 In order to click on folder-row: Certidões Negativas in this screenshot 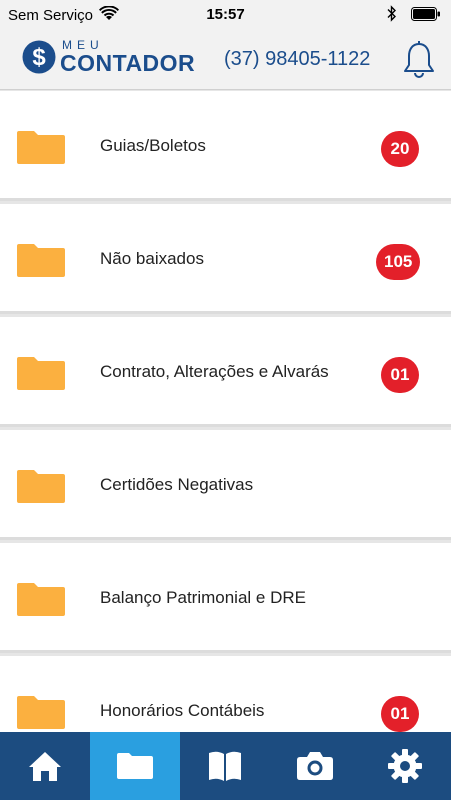, I will do `click(225, 485)`.